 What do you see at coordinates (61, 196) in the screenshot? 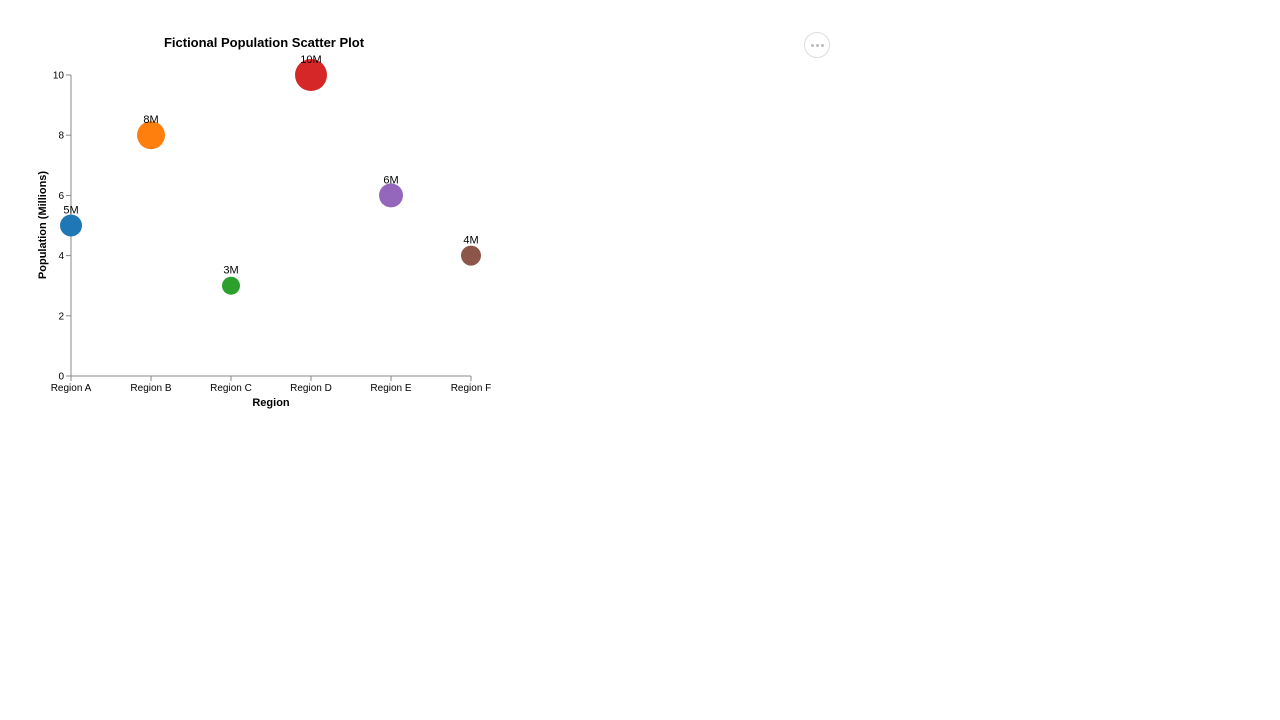
I see `y-tick-label: 6` at bounding box center [61, 196].